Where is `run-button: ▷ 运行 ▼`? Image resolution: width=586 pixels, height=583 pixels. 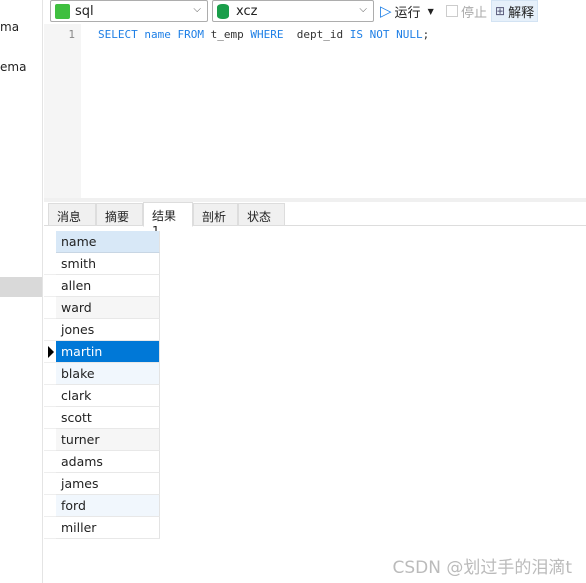 run-button: ▷ 运行 ▼ is located at coordinates (407, 11).